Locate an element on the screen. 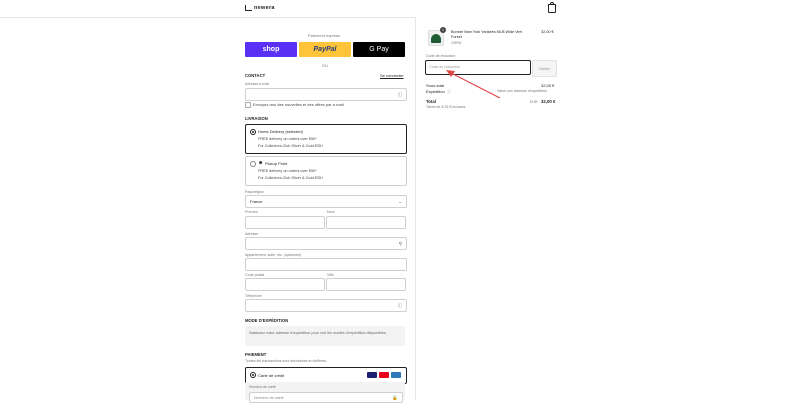  annotation-arrow-head is located at coordinates (450, 73).